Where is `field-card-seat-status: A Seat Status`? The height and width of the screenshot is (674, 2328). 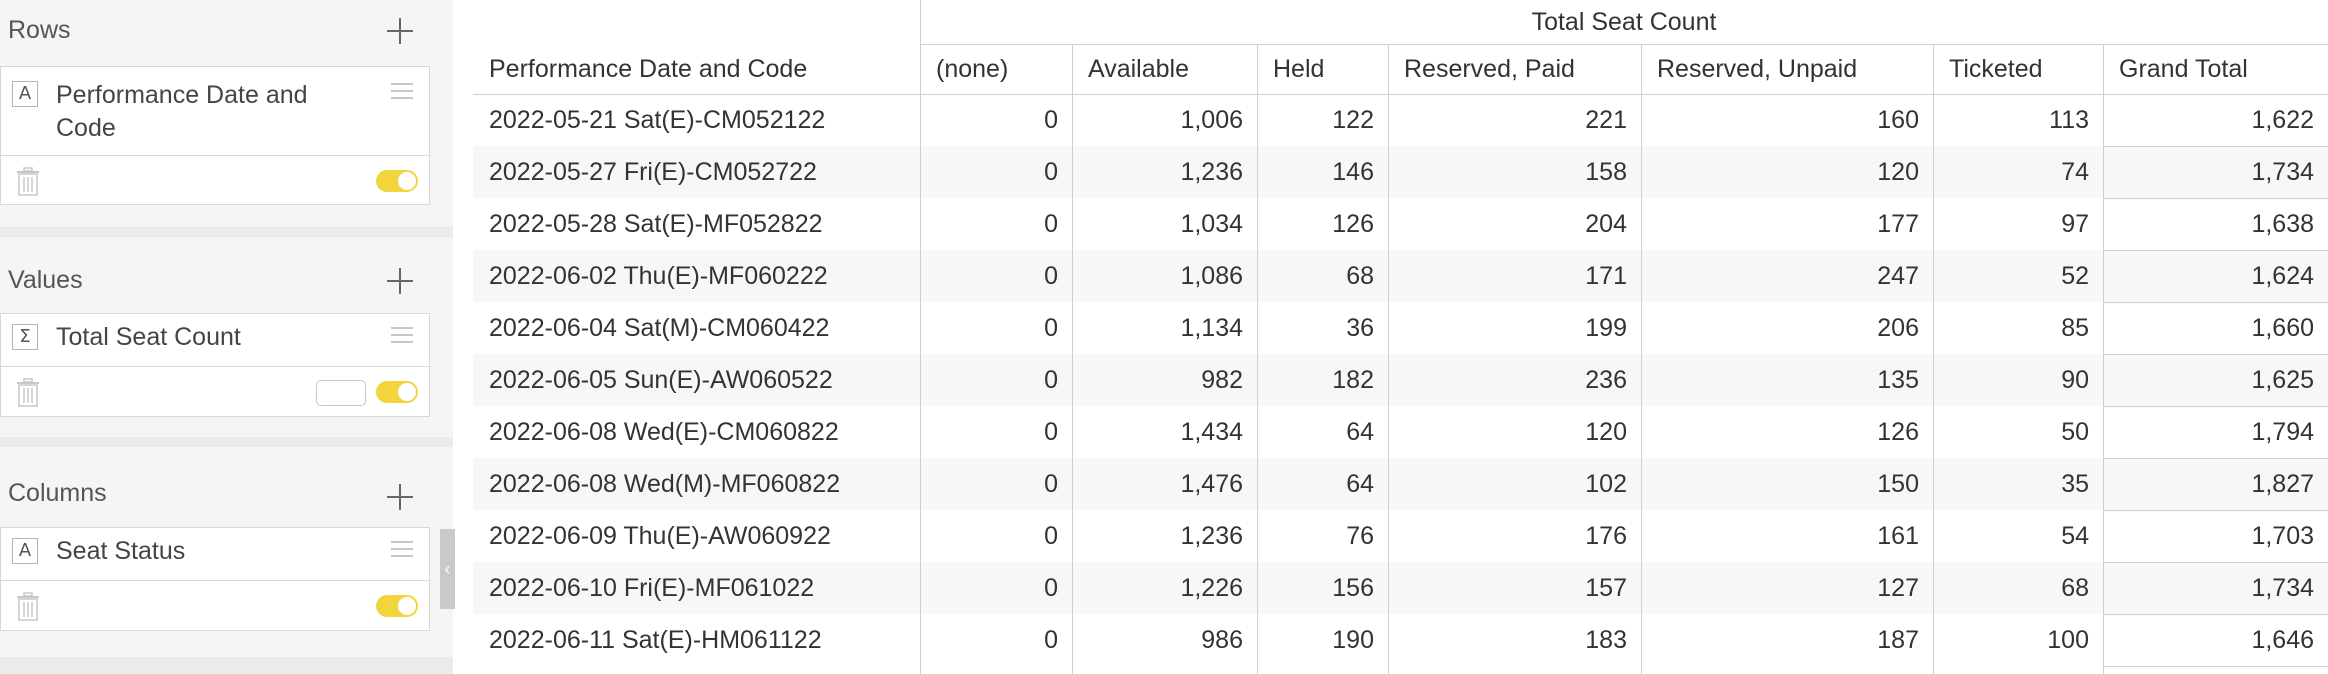
field-card-seat-status: A Seat Status is located at coordinates (215, 579).